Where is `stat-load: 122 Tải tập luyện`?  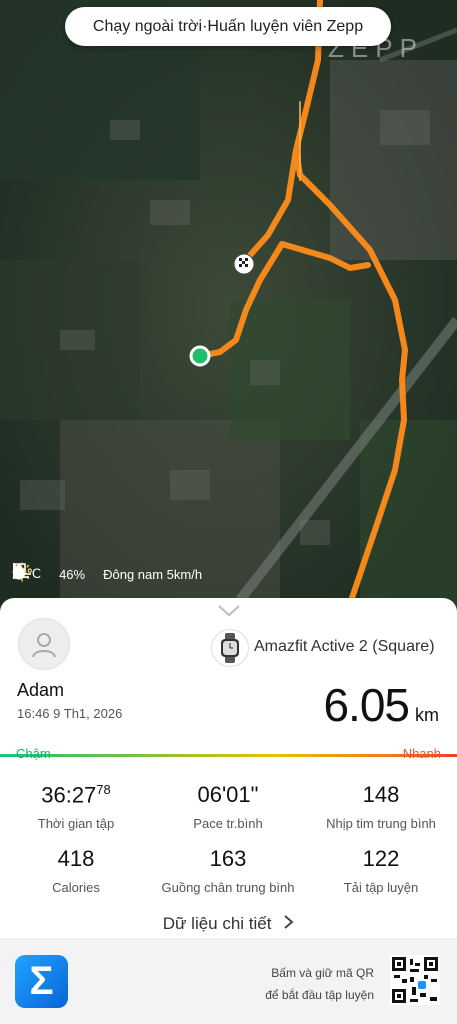
stat-load: 122 Tải tập luyện is located at coordinates (381, 870).